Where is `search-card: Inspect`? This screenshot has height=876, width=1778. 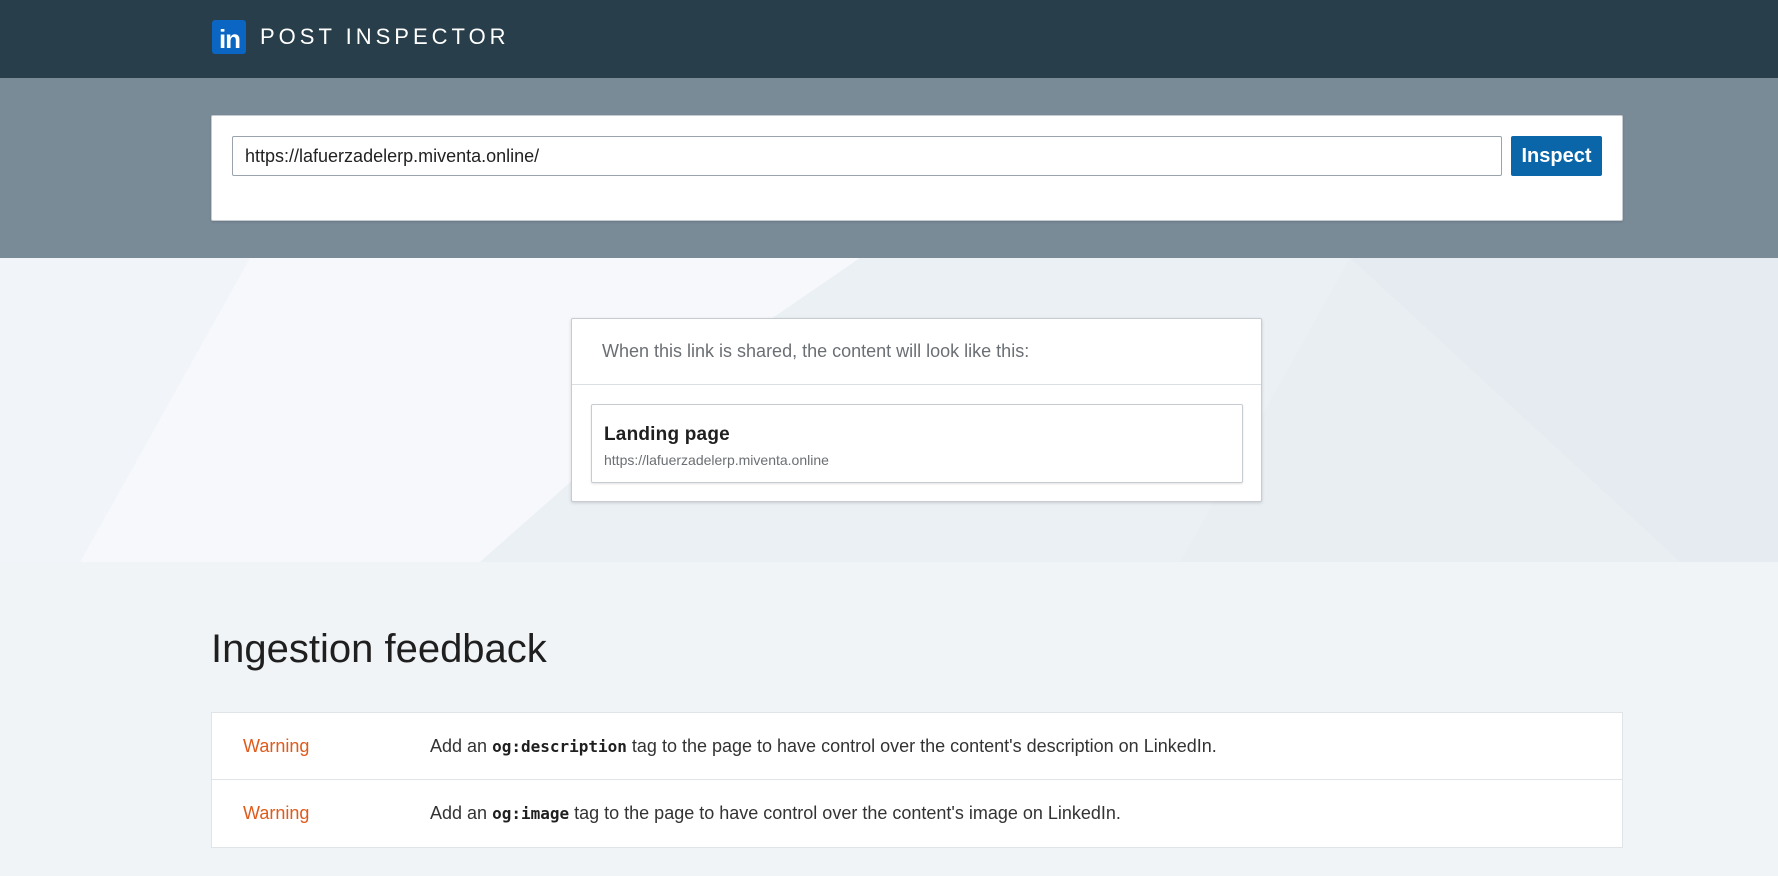 search-card: Inspect is located at coordinates (917, 168).